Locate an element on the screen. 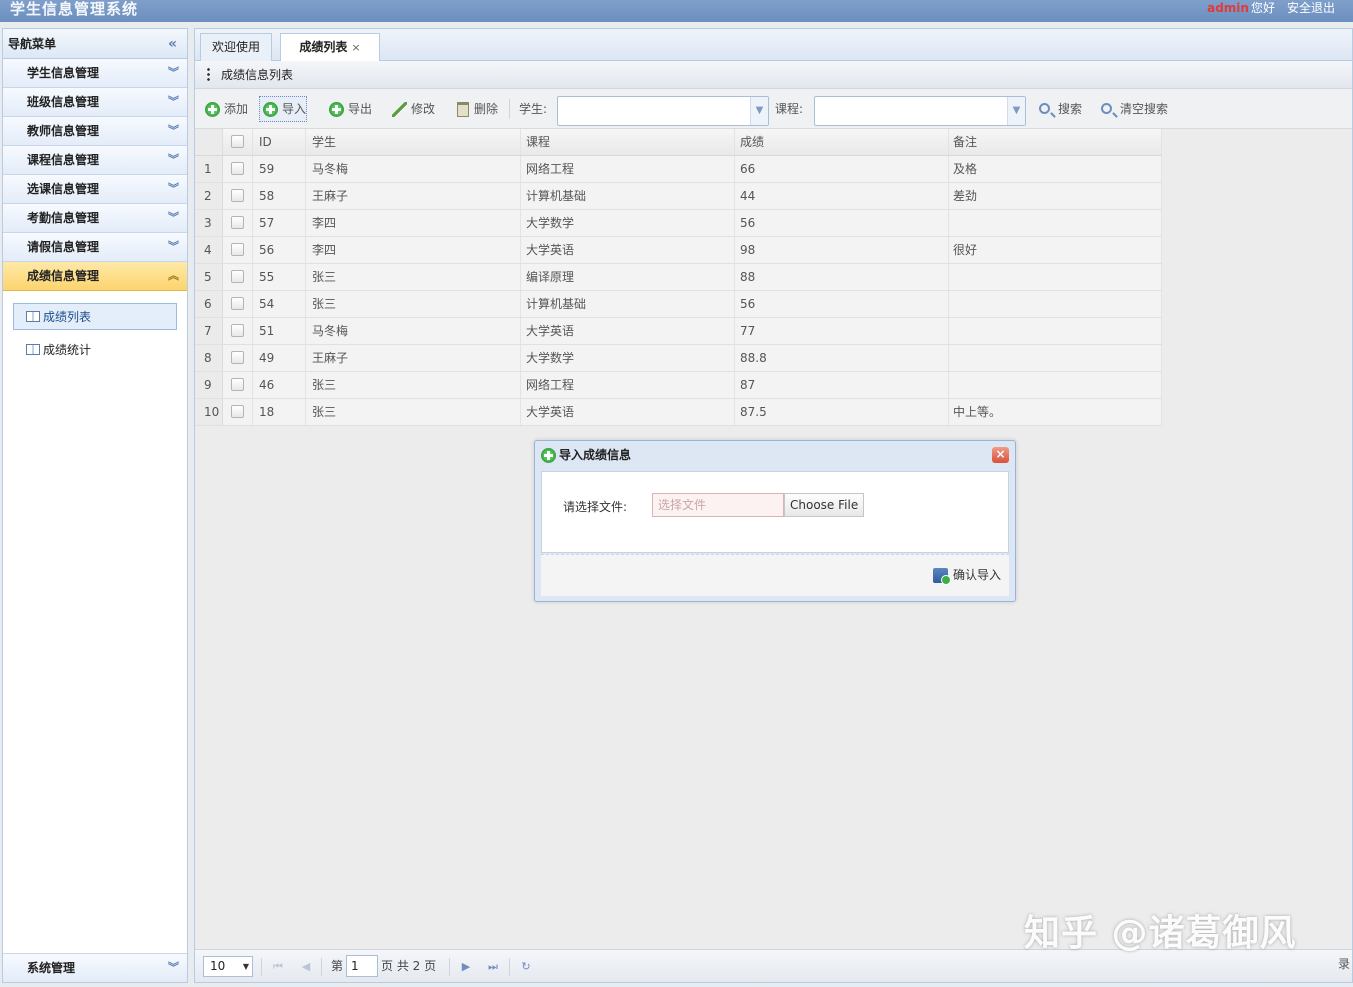 The height and width of the screenshot is (987, 1353). cell-course: 计算机基础 is located at coordinates (628, 304).